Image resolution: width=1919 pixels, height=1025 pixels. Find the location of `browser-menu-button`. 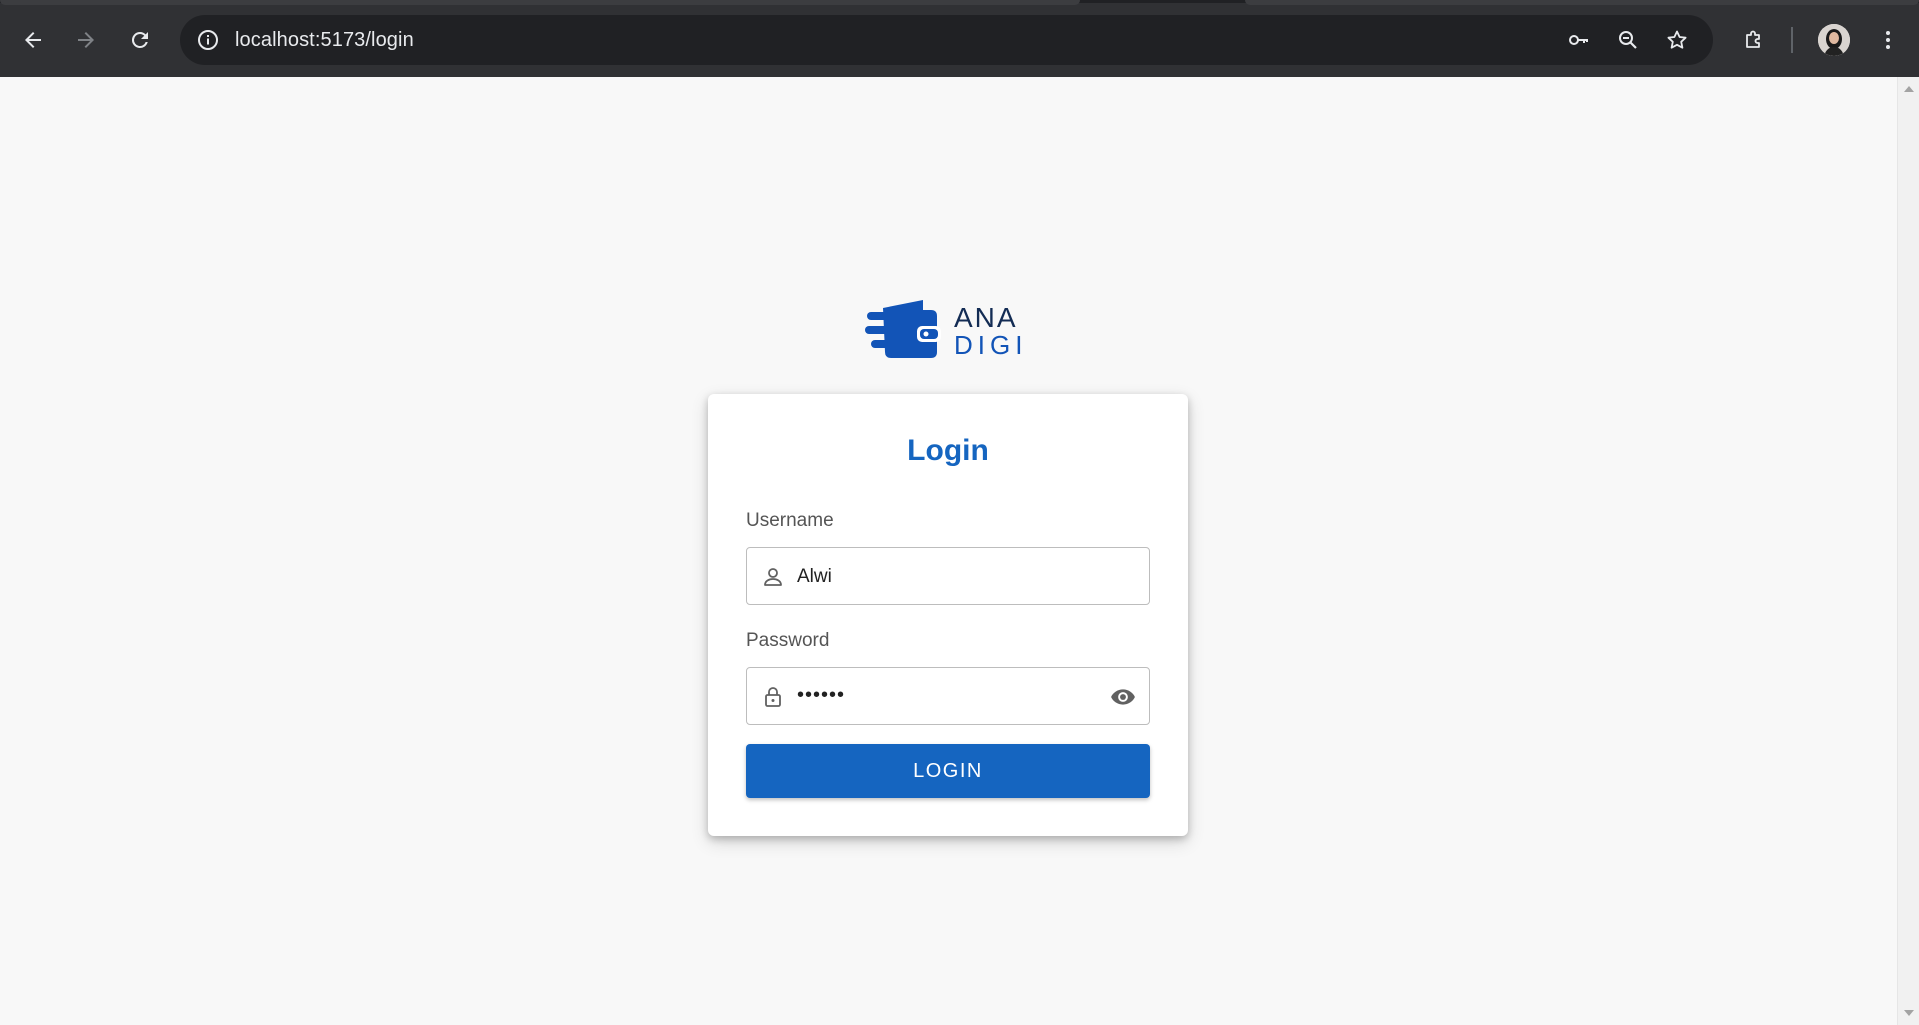

browser-menu-button is located at coordinates (1888, 40).